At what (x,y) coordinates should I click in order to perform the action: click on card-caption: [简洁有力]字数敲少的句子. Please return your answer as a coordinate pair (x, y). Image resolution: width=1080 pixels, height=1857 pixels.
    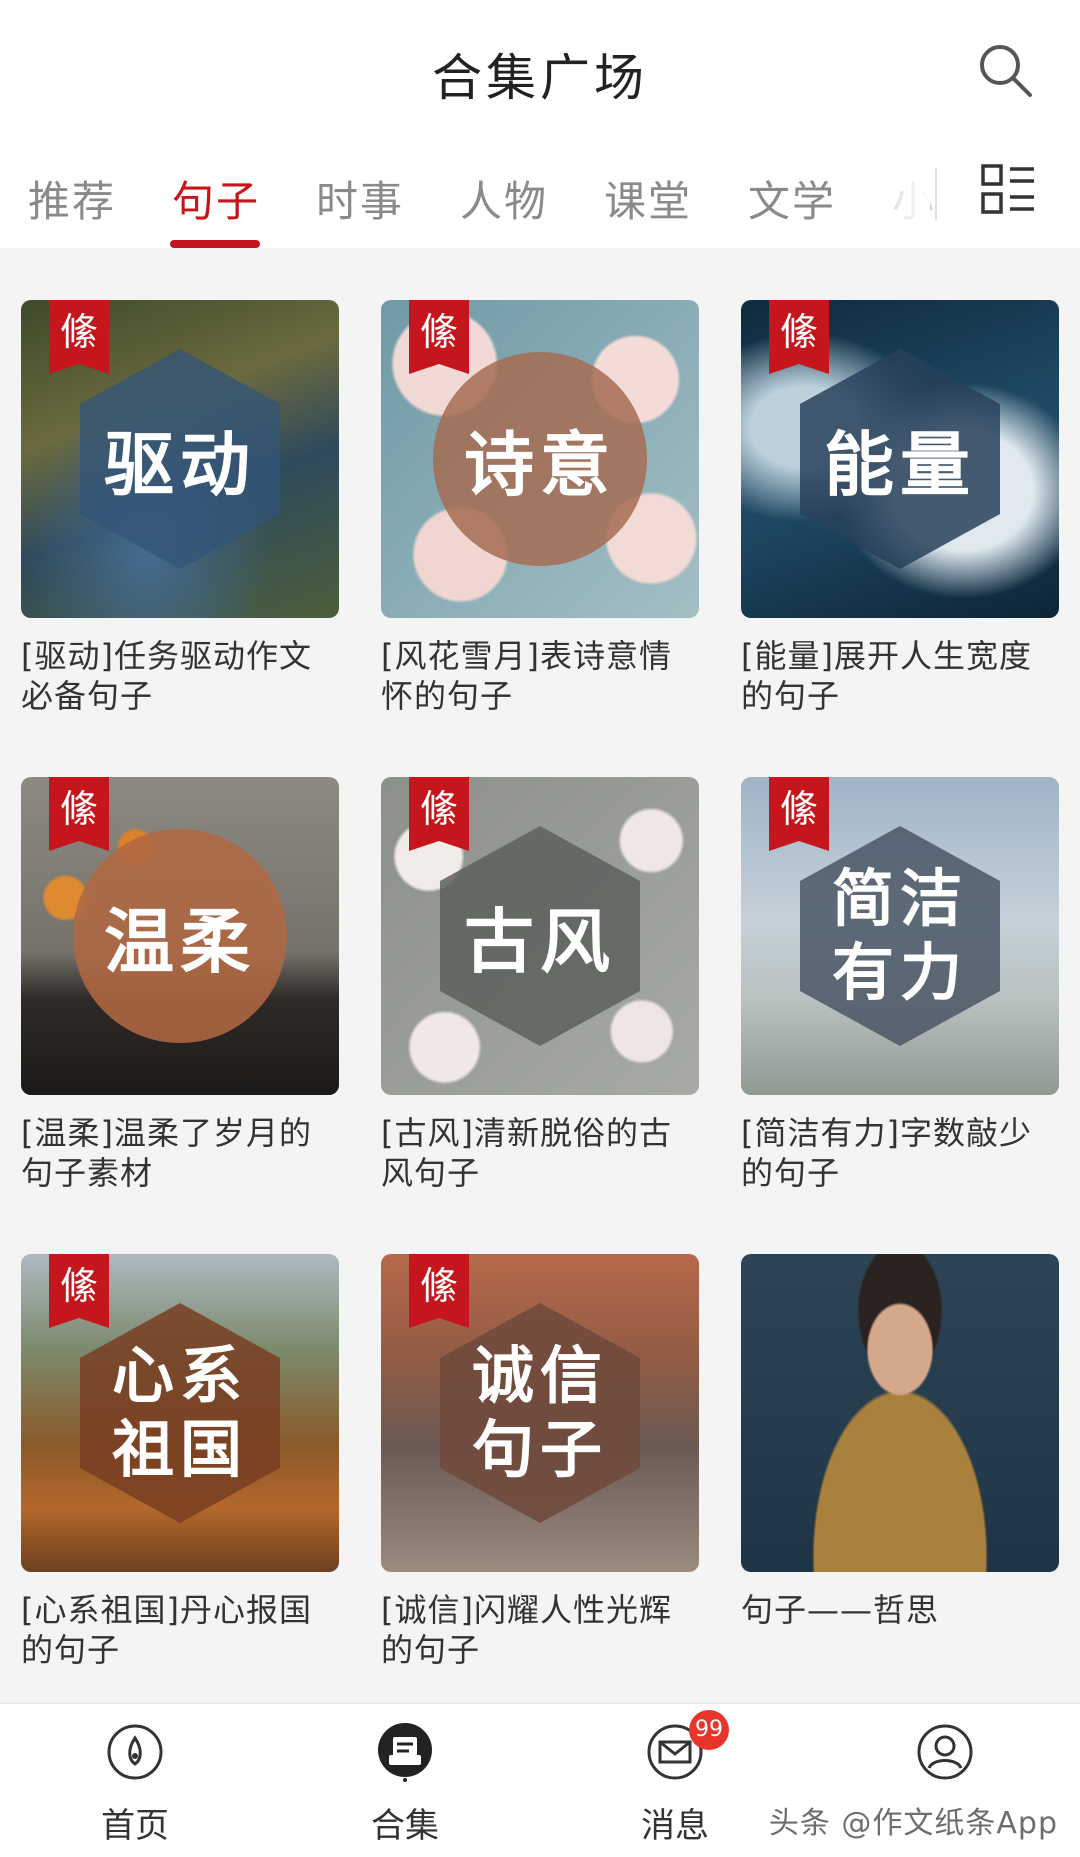
    Looking at the image, I should click on (886, 1153).